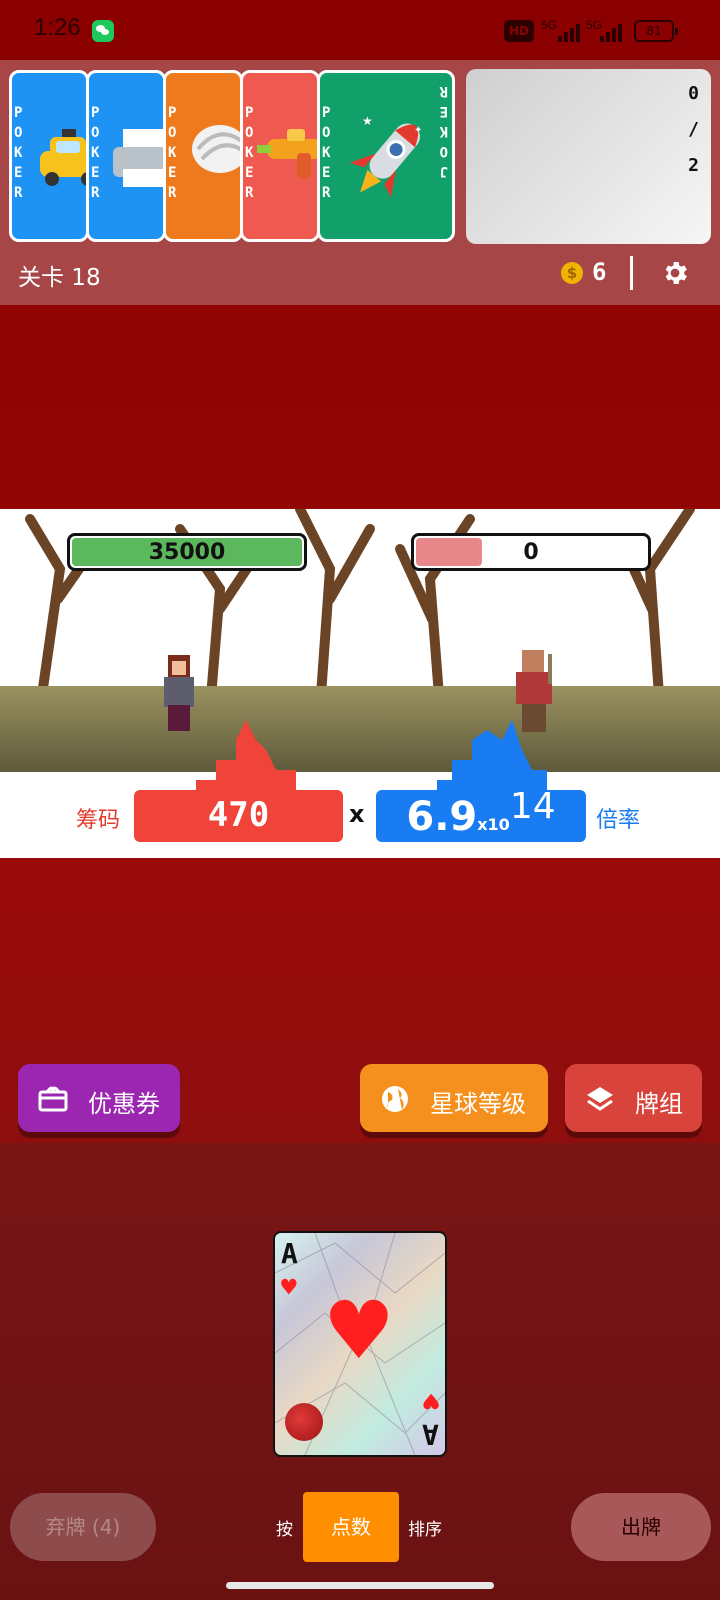 The height and width of the screenshot is (1600, 720). Describe the element at coordinates (599, 272) in the screenshot. I see `coin-count: 6` at that location.